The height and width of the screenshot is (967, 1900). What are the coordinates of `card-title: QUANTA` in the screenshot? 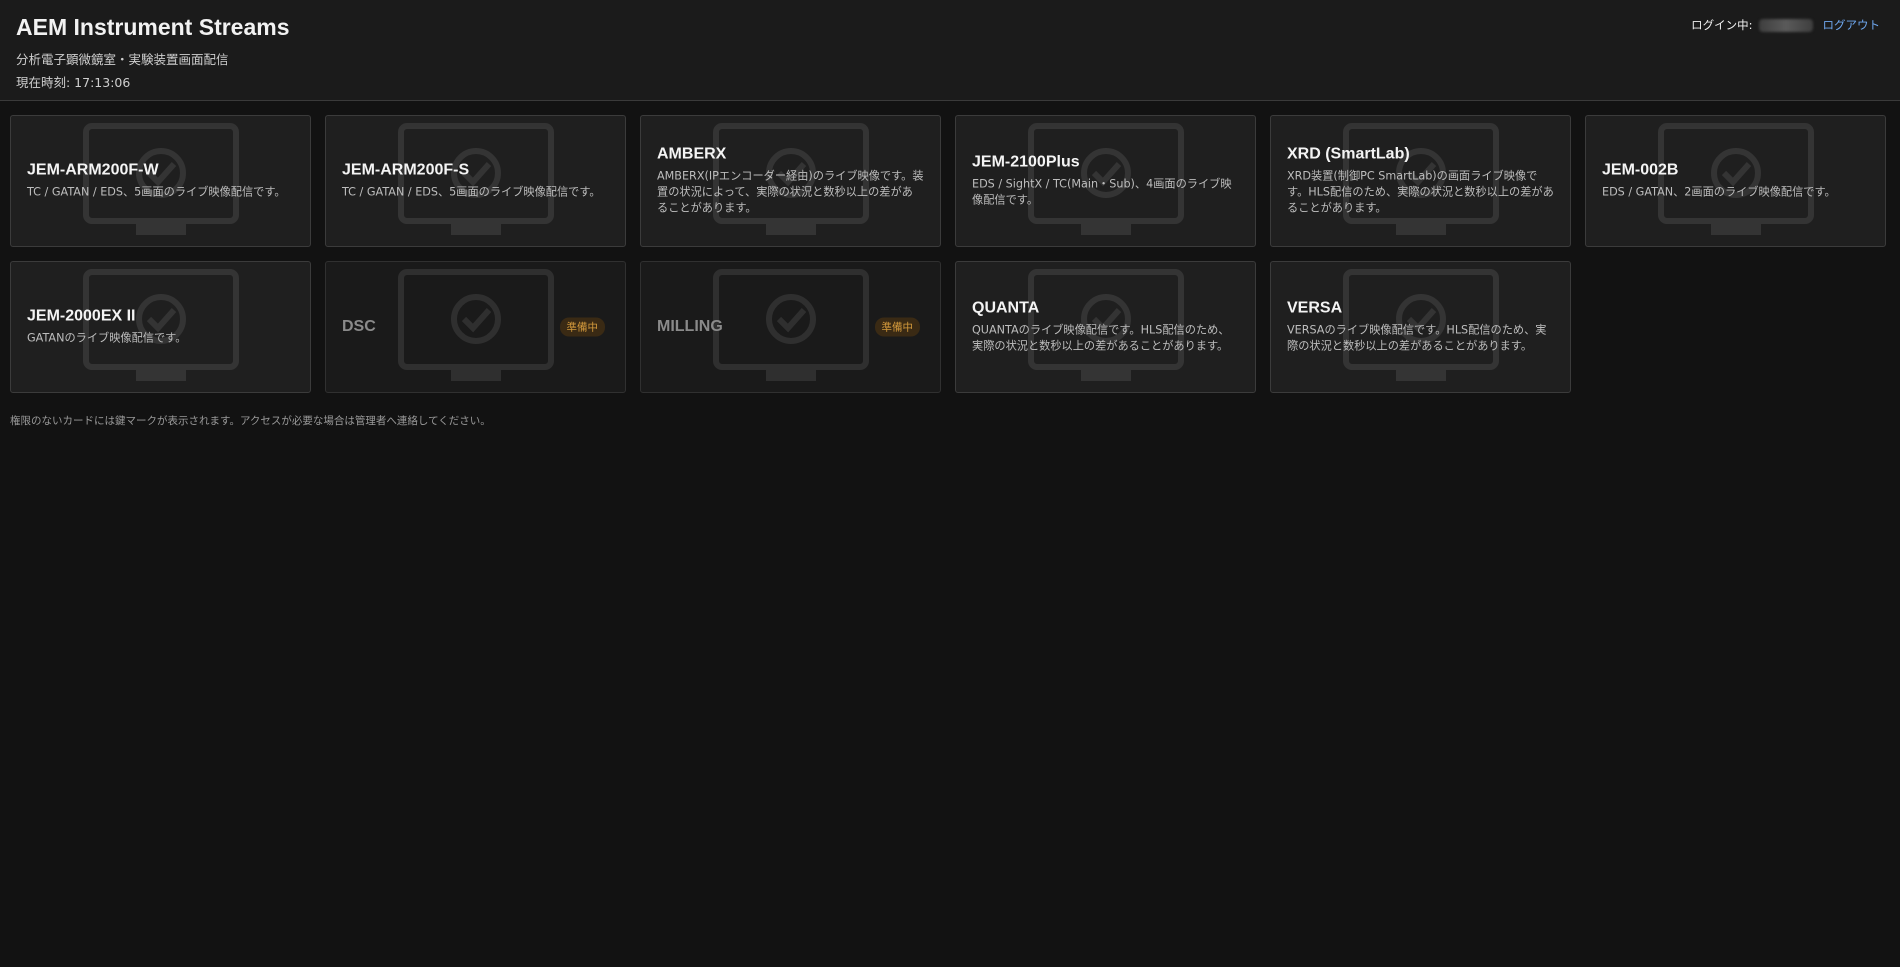 It's located at (1006, 308).